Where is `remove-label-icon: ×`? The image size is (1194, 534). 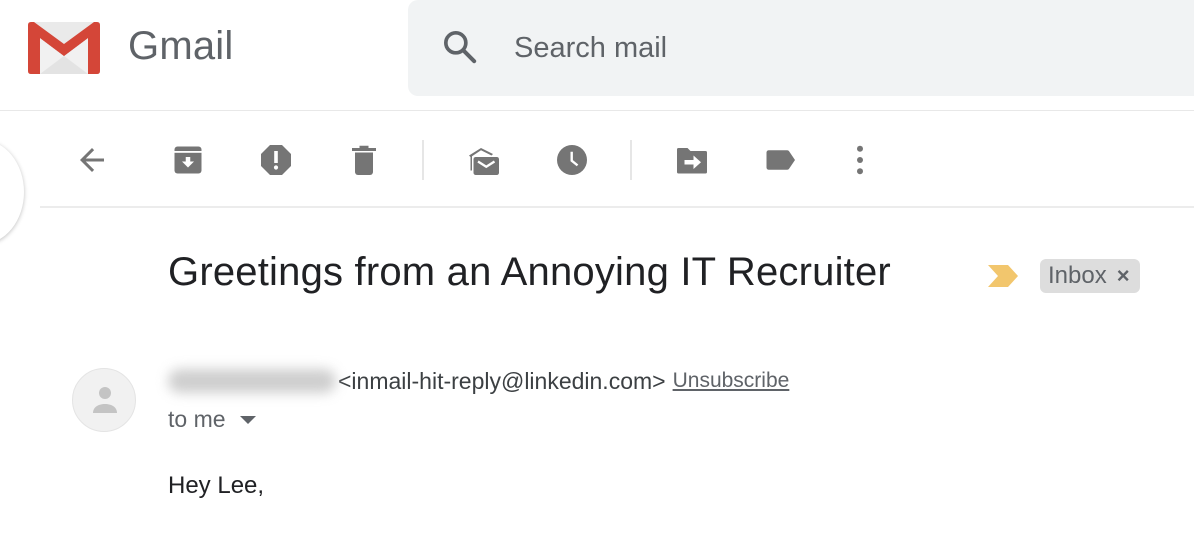 remove-label-icon: × is located at coordinates (1123, 276).